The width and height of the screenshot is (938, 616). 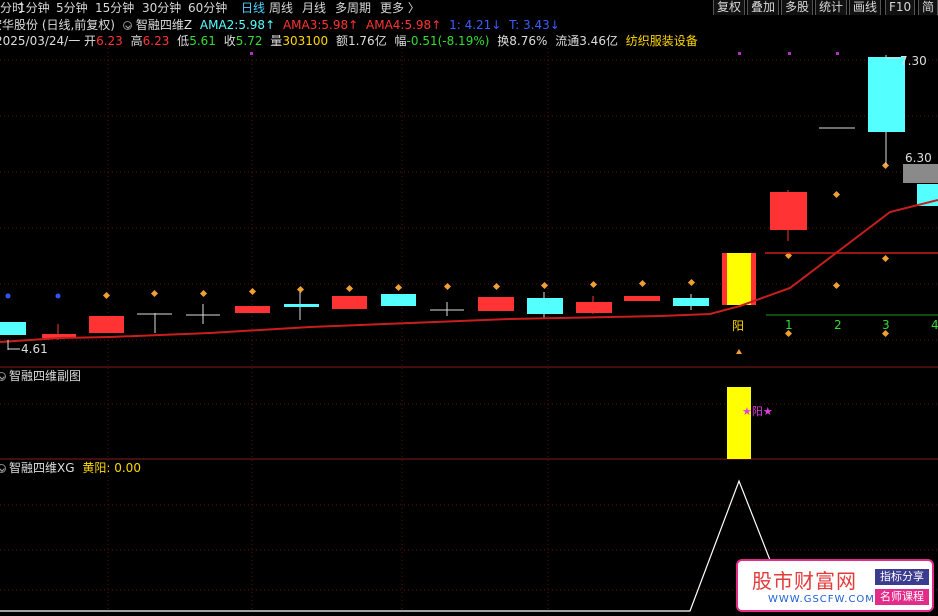 I want to click on sub2-title: 智融四维XG, so click(x=42, y=468).